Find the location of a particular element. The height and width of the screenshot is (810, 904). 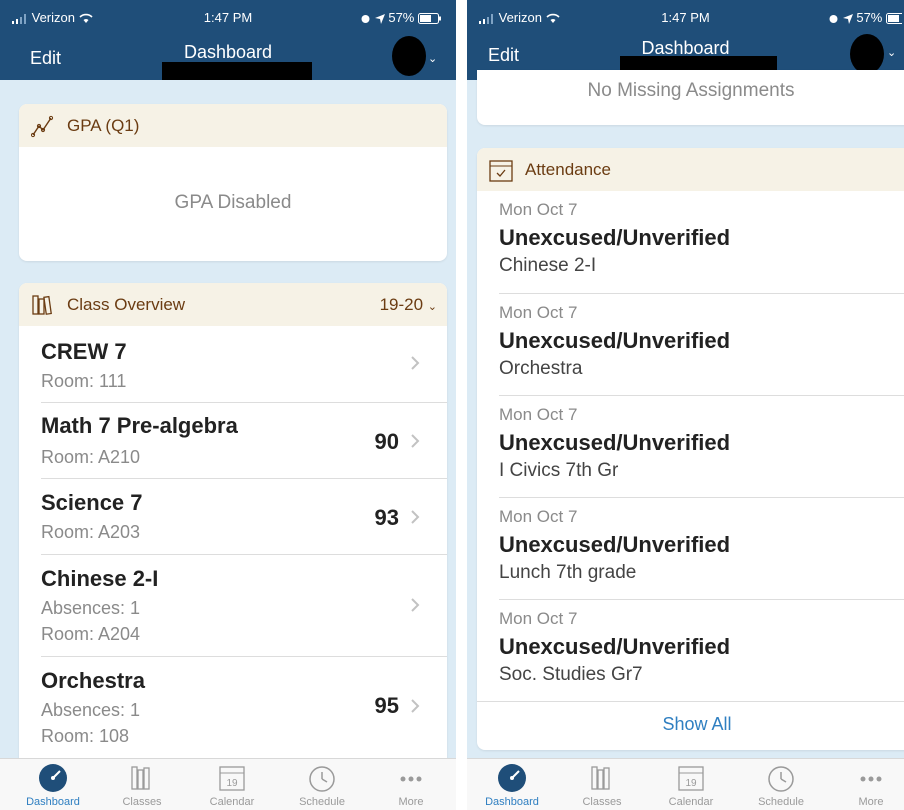

class-row: Science 7 Room: A203 93 is located at coordinates (233, 517).